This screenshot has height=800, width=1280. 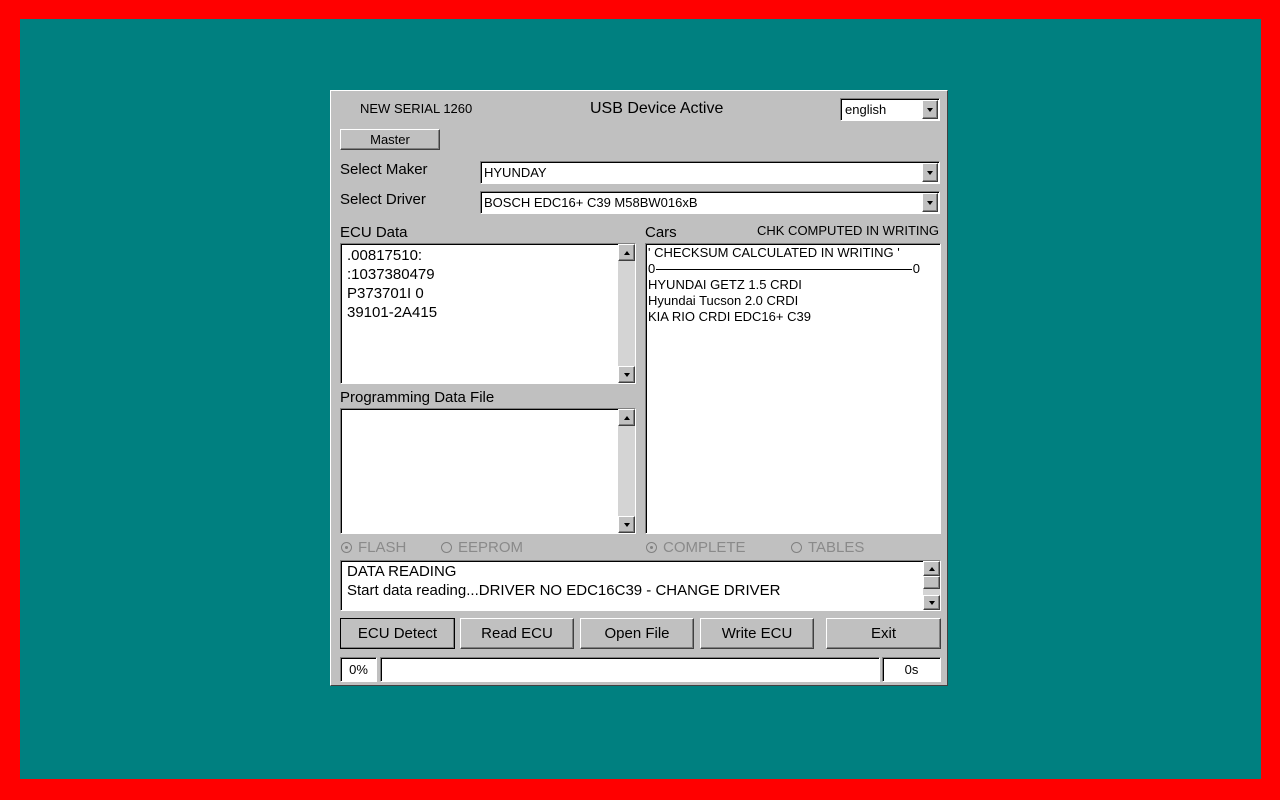 I want to click on language-value: english, so click(x=866, y=109).